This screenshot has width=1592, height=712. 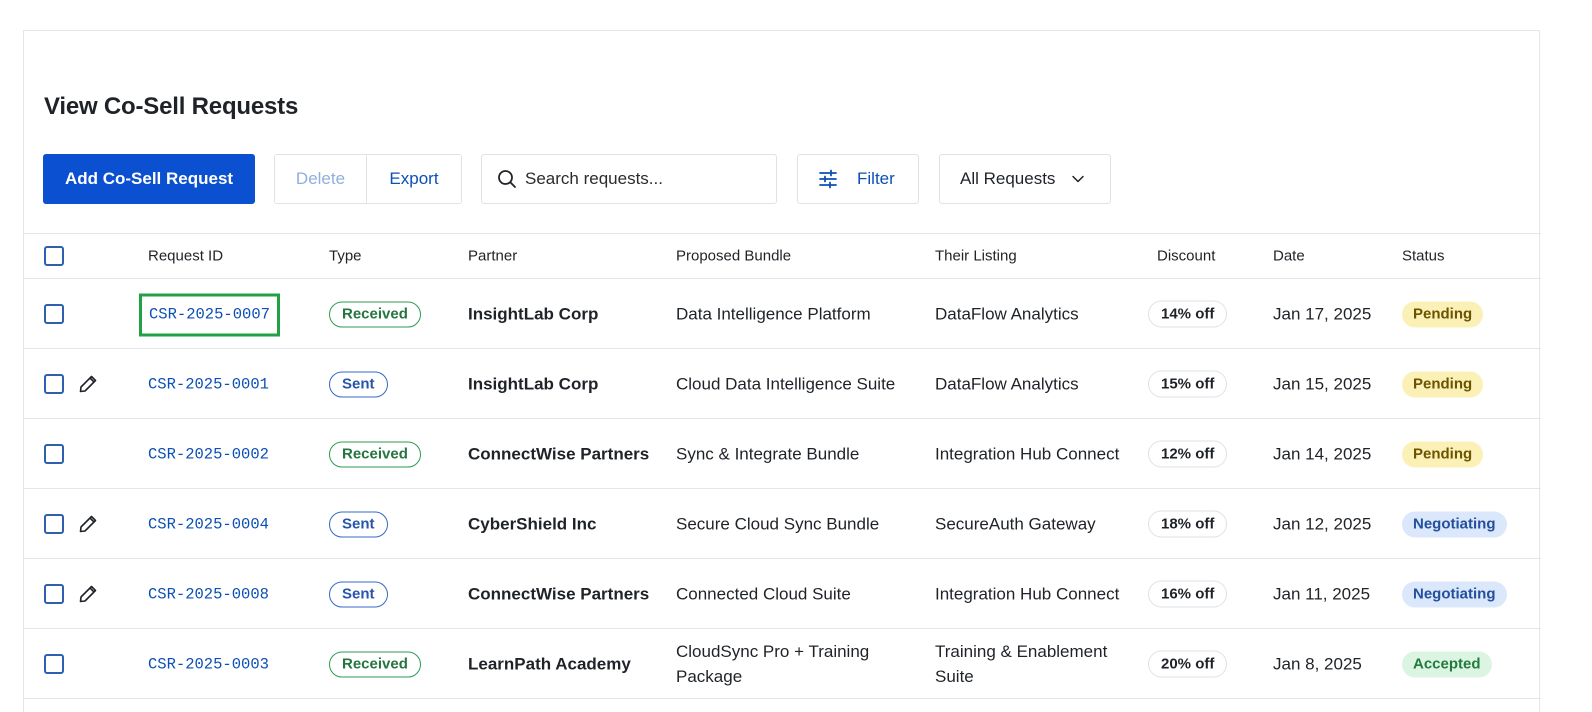 I want to click on header-date: Date, so click(x=1289, y=256).